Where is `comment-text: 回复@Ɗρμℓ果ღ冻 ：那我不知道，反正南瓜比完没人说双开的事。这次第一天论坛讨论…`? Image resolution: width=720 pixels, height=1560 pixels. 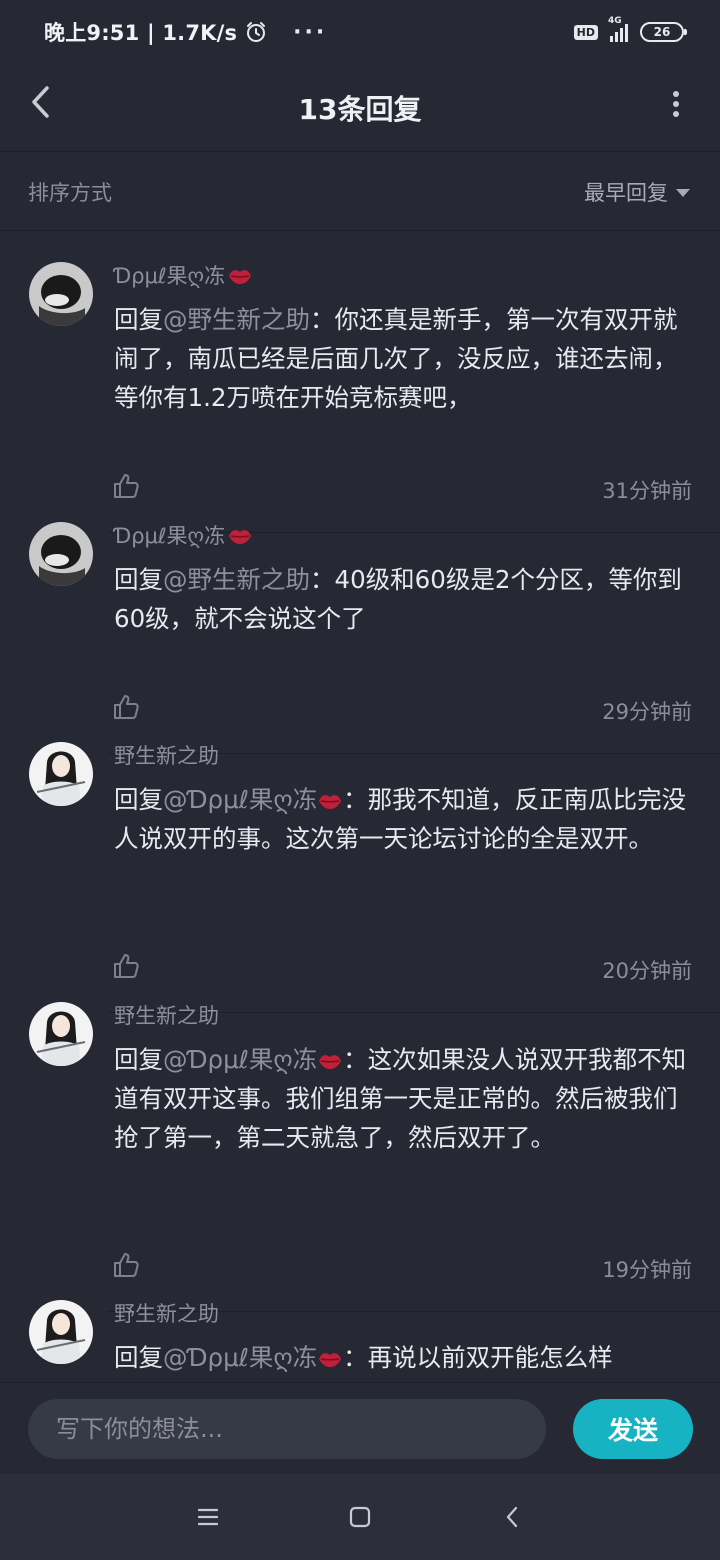
comment-text: 回复@Ɗρμℓ果ღ冻 ：那我不知道，反正南瓜比完没人说双开的事。这次第一天论坛讨论… is located at coordinates (405, 819).